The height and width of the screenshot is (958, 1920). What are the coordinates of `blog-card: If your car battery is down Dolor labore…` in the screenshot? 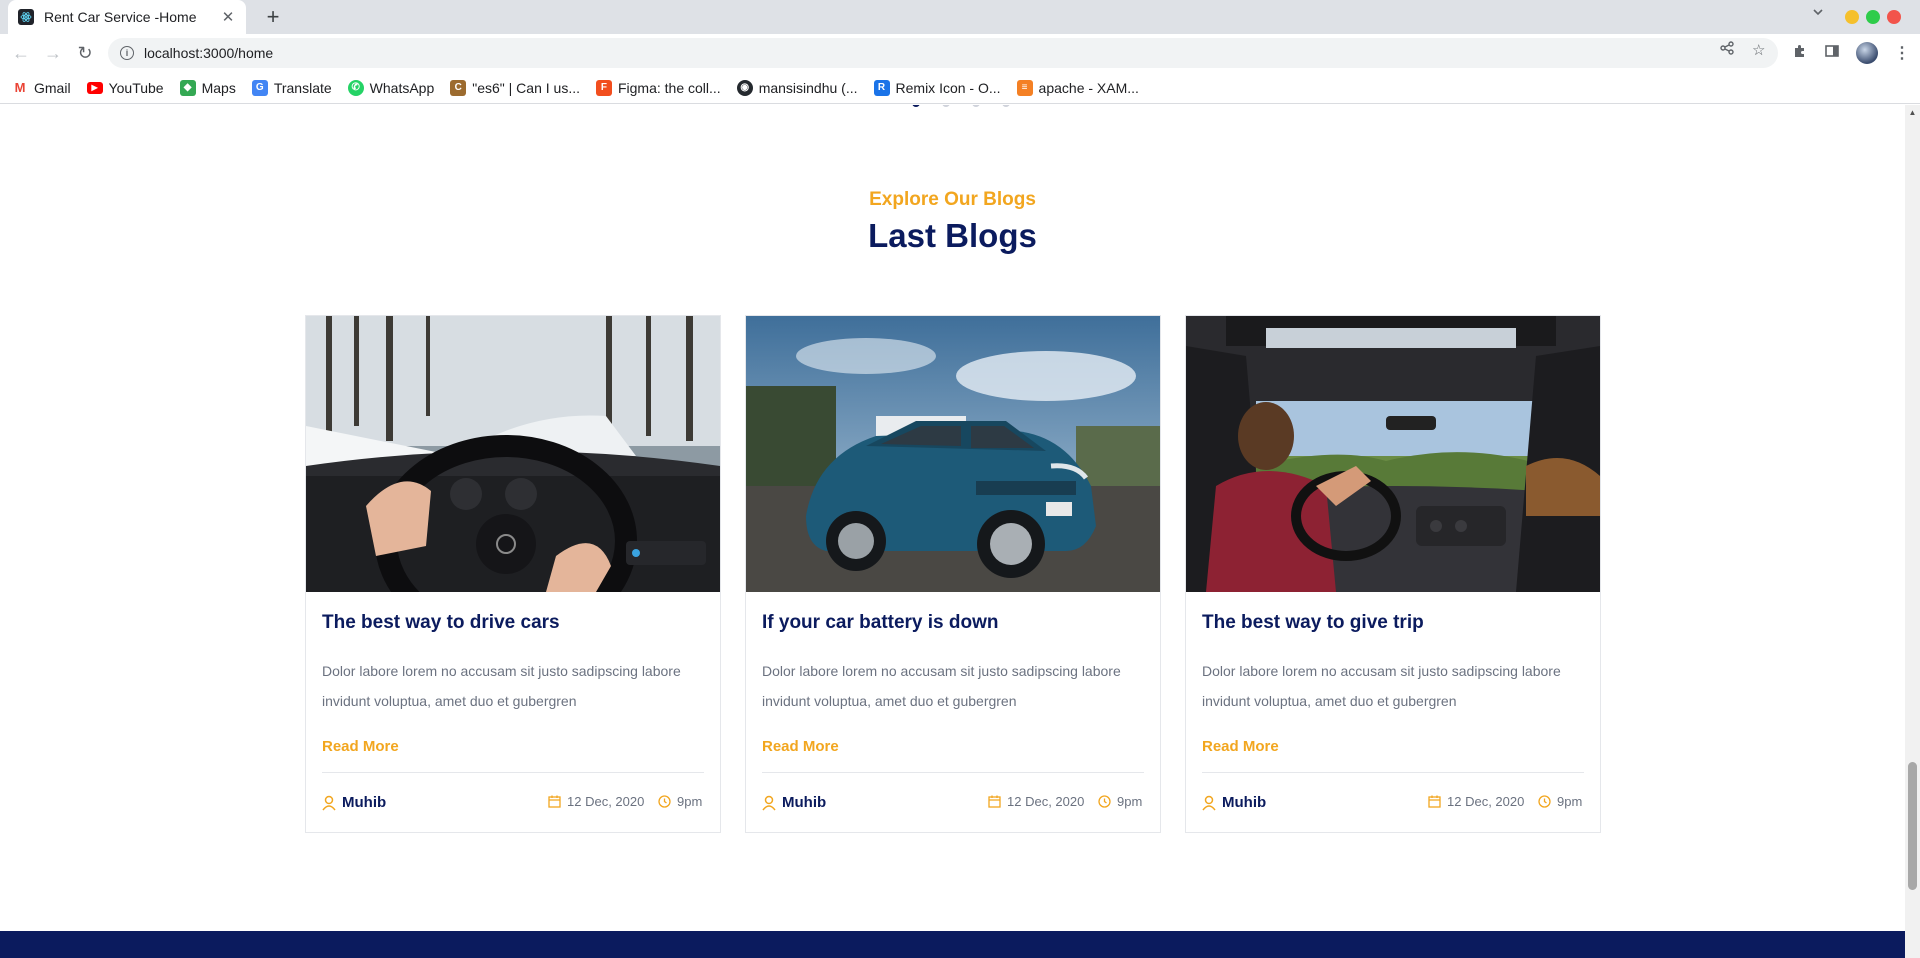 It's located at (953, 574).